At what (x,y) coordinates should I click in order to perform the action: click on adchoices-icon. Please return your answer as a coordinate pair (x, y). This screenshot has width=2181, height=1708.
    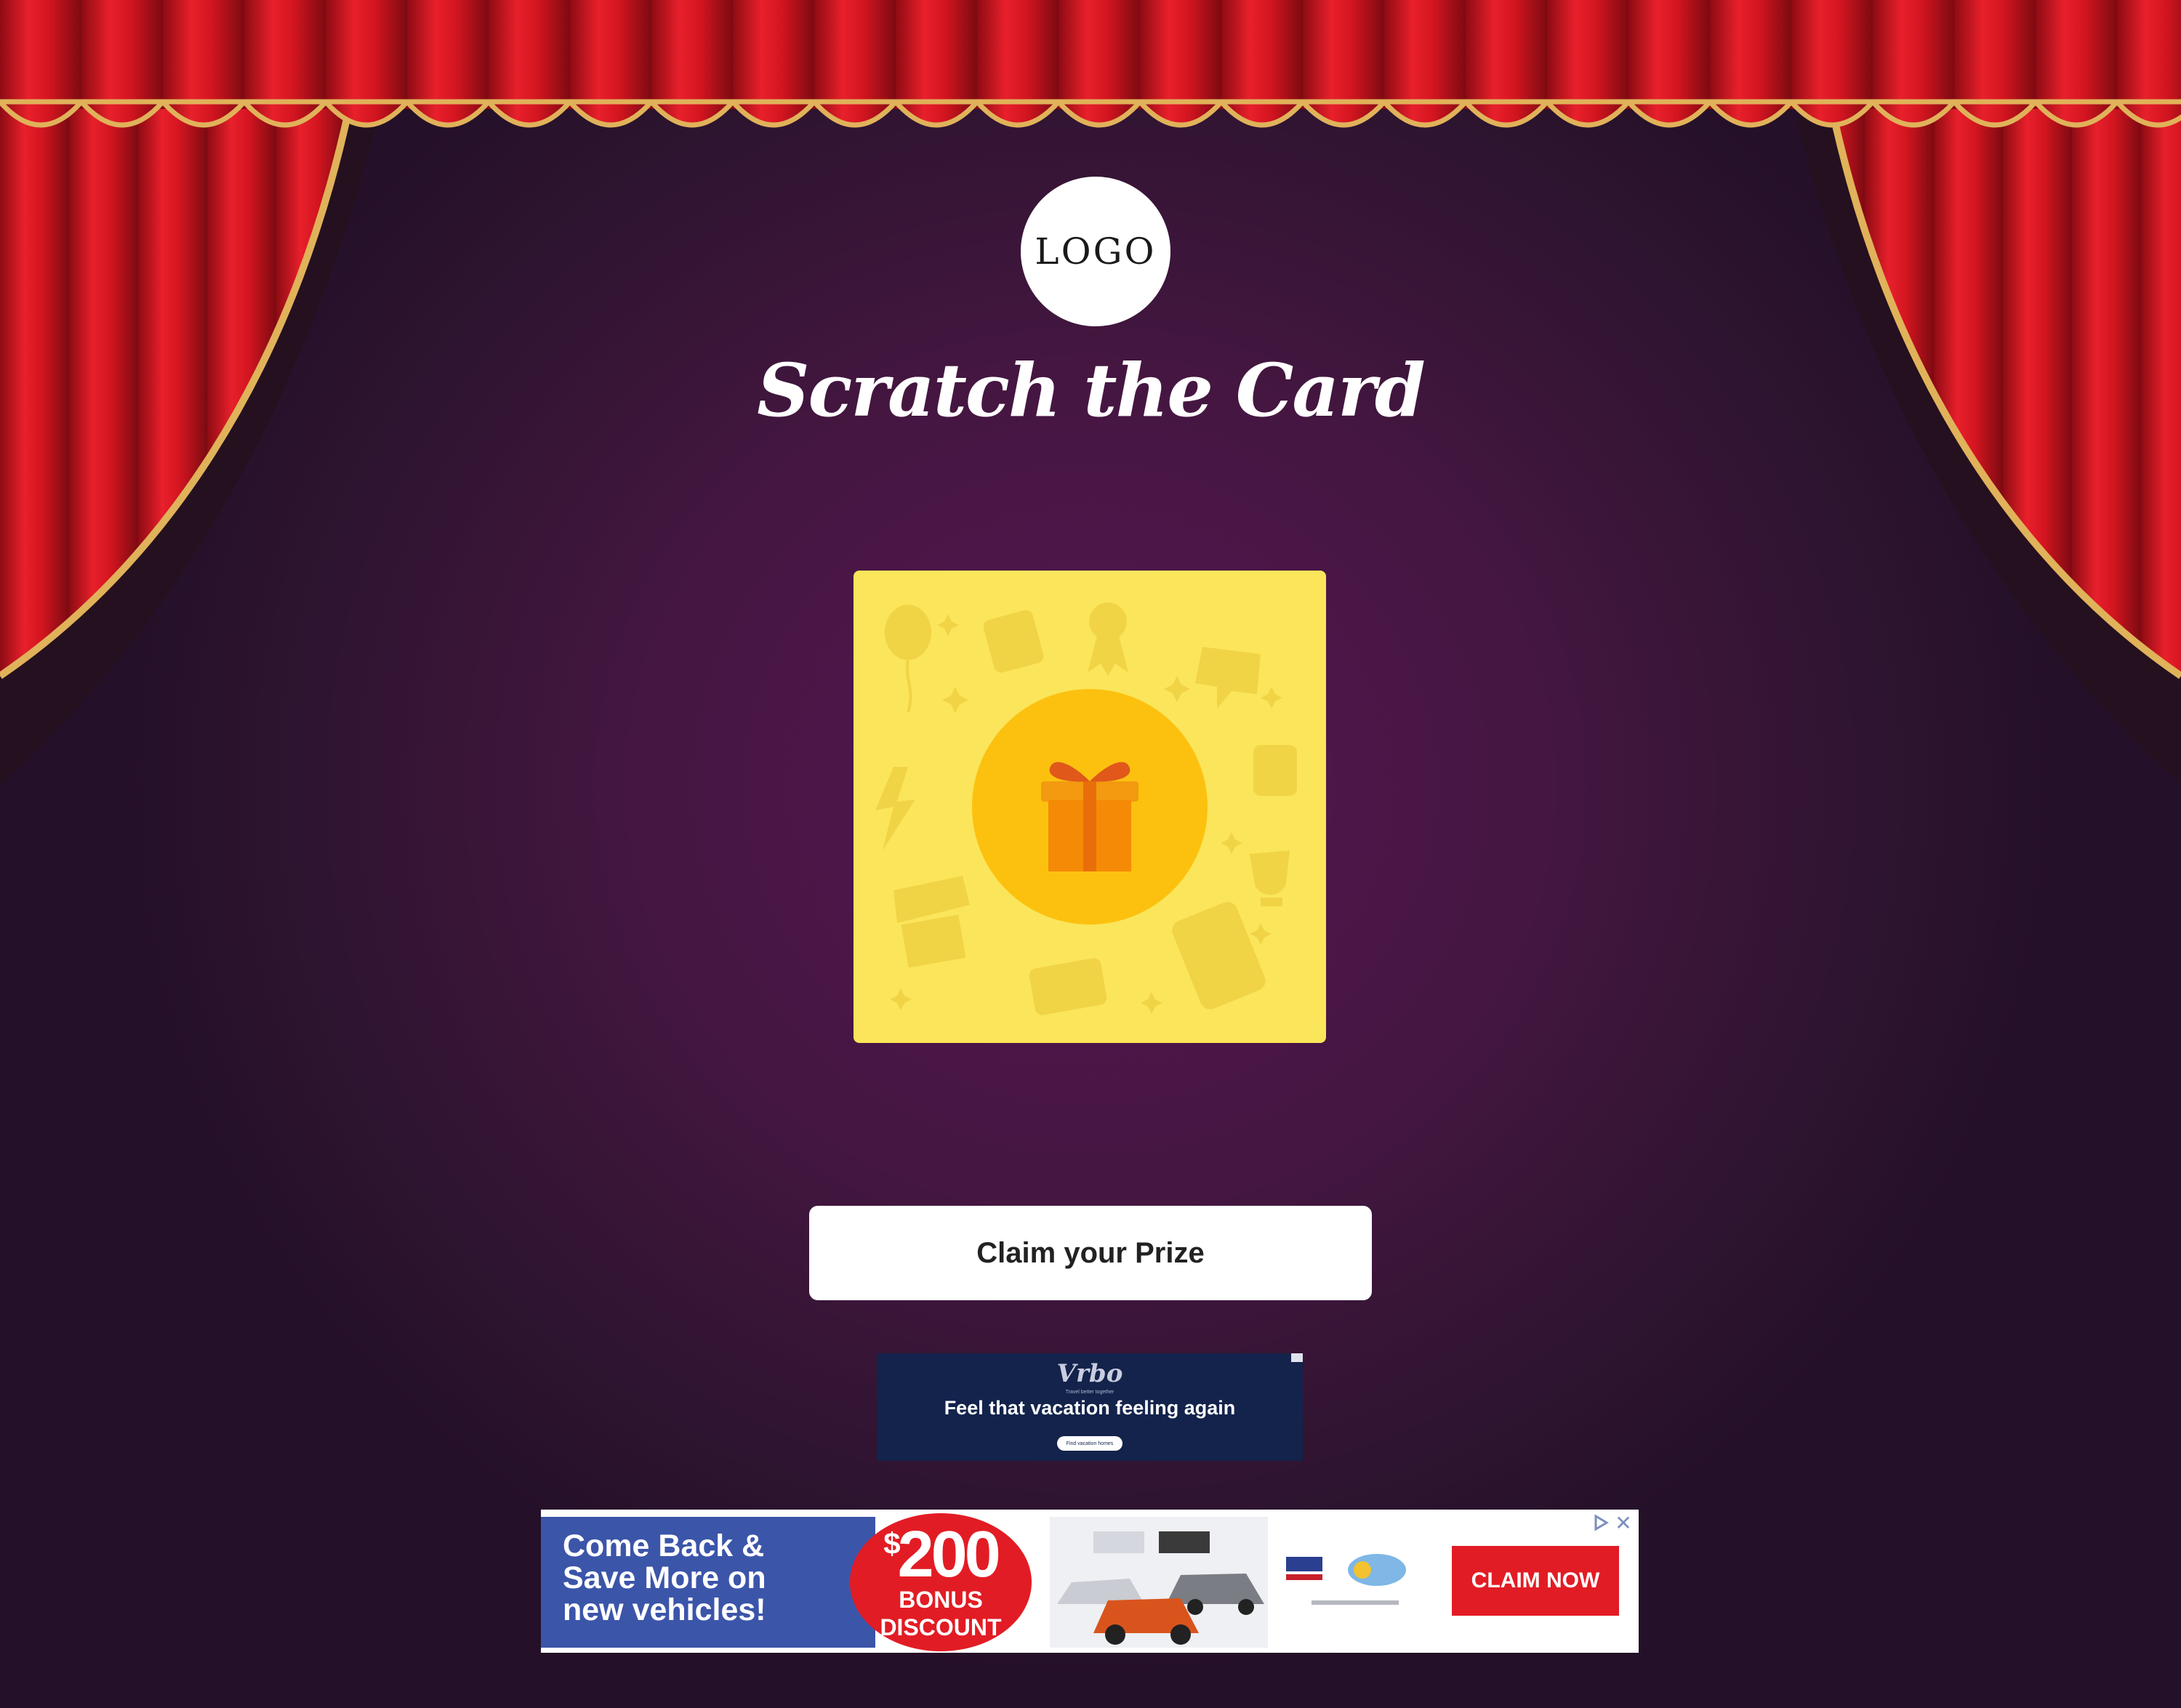
    Looking at the image, I should click on (1601, 1523).